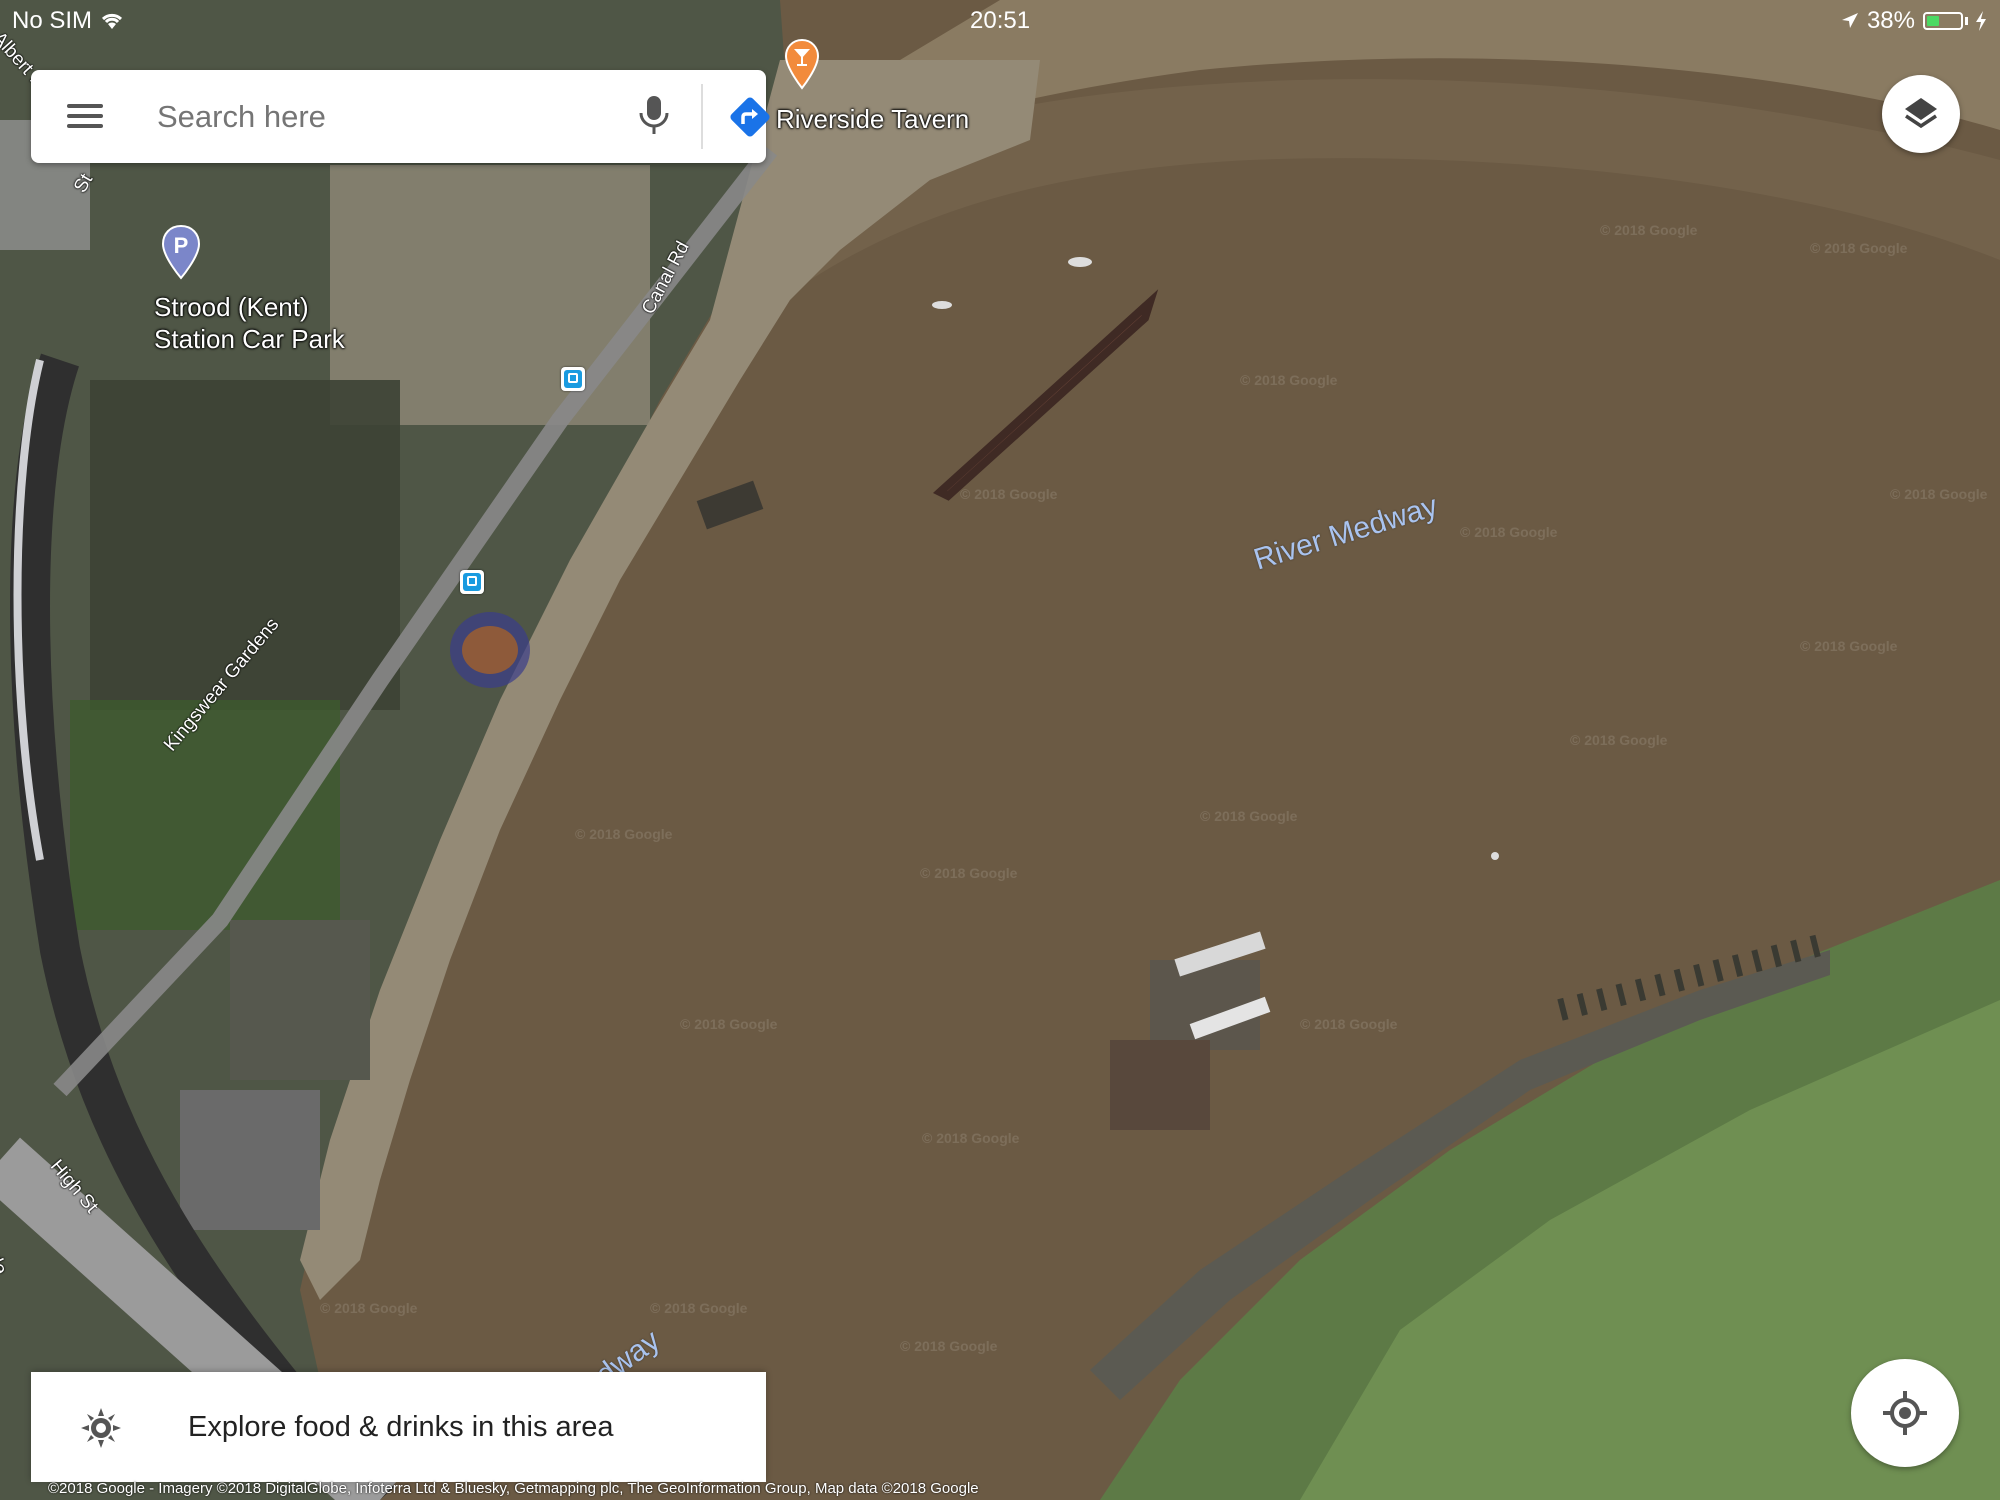  What do you see at coordinates (1849, 20) in the screenshot?
I see `location-arrow-icon` at bounding box center [1849, 20].